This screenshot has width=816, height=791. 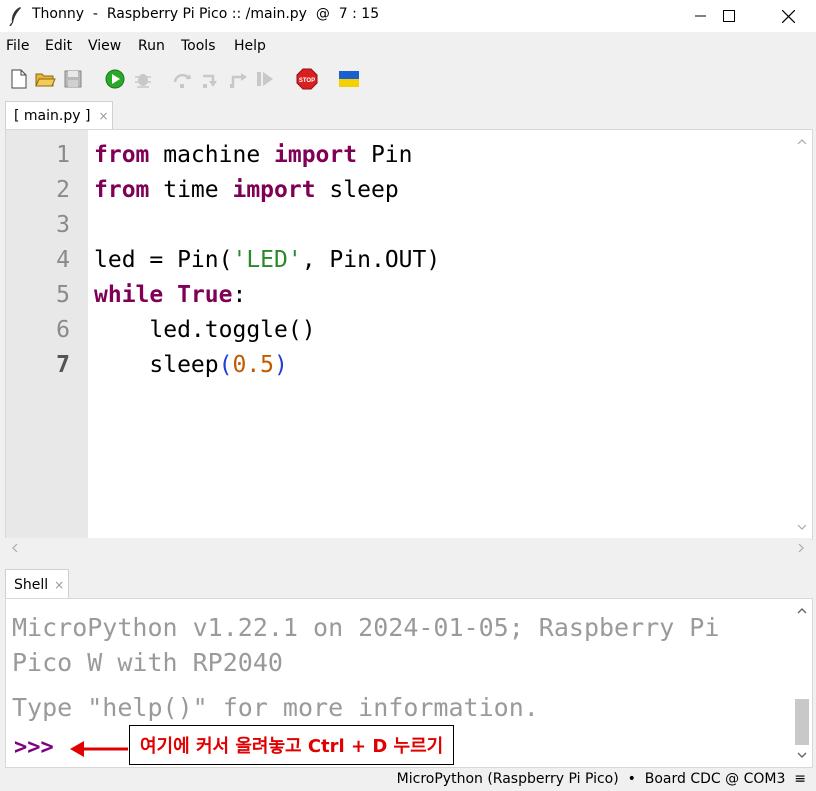 I want to click on editor-vertical-scrollbar, so click(x=802, y=334).